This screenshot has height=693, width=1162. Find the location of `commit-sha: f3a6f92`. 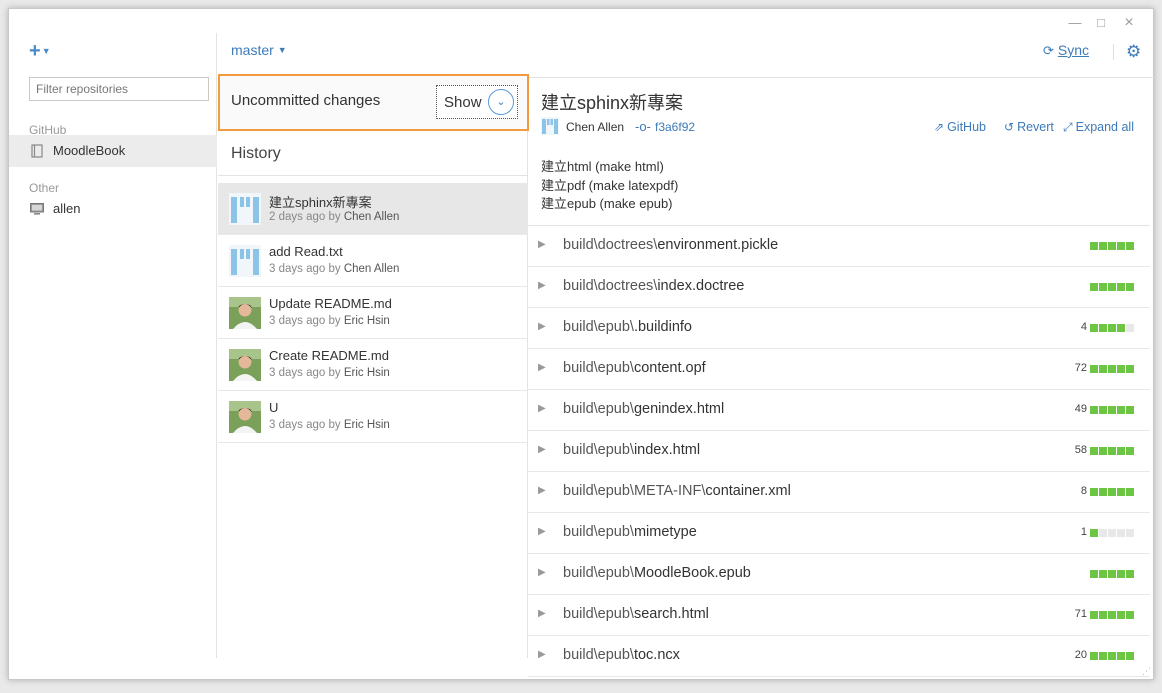

commit-sha: f3a6f92 is located at coordinates (675, 127).